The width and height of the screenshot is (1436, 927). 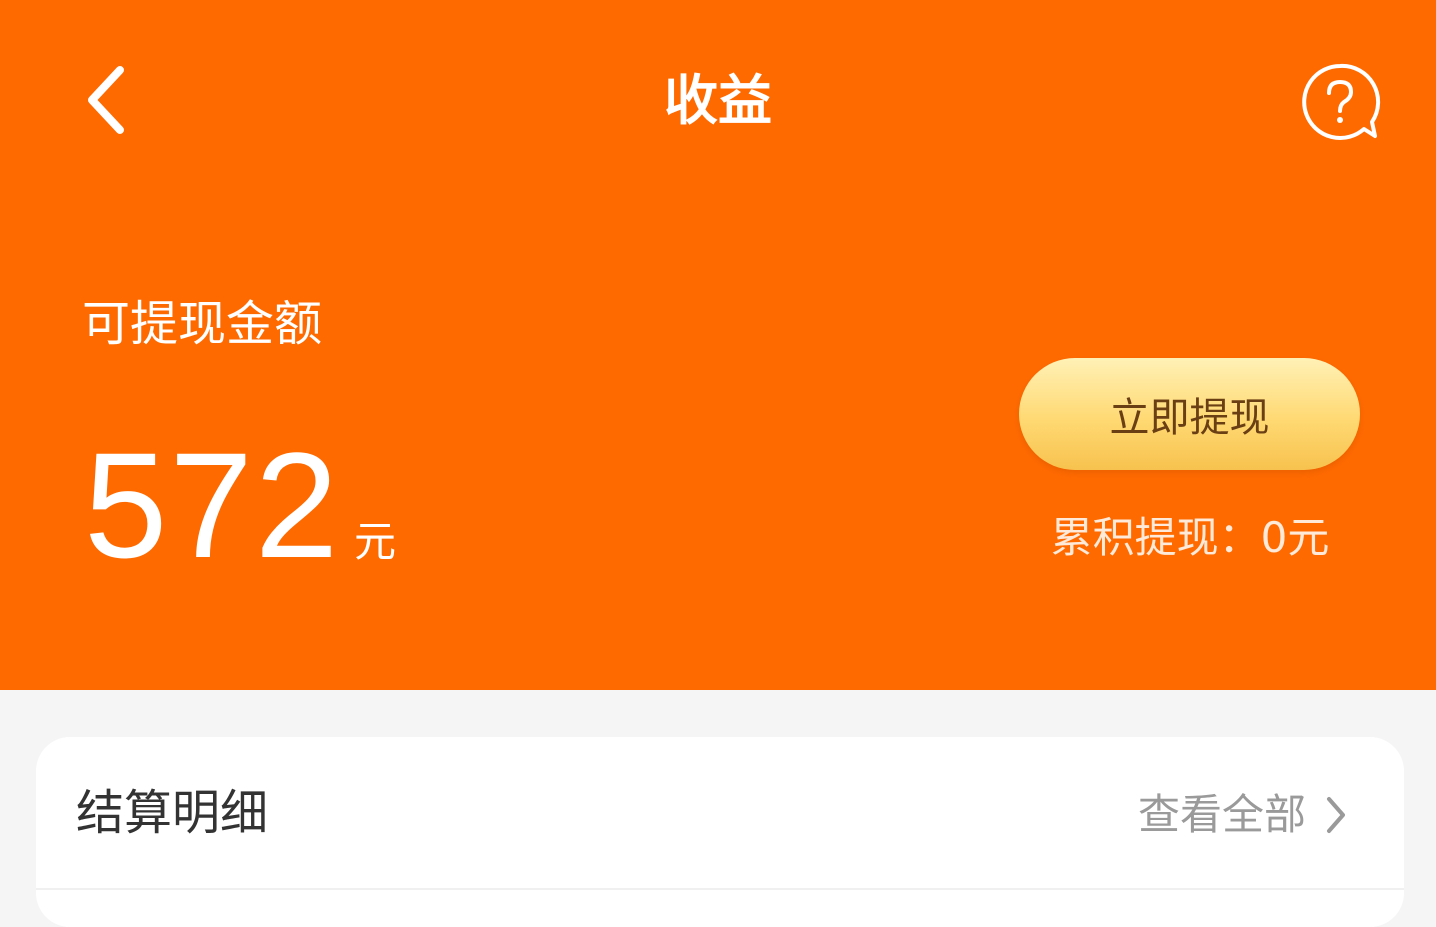 I want to click on card-divider, so click(x=720, y=889).